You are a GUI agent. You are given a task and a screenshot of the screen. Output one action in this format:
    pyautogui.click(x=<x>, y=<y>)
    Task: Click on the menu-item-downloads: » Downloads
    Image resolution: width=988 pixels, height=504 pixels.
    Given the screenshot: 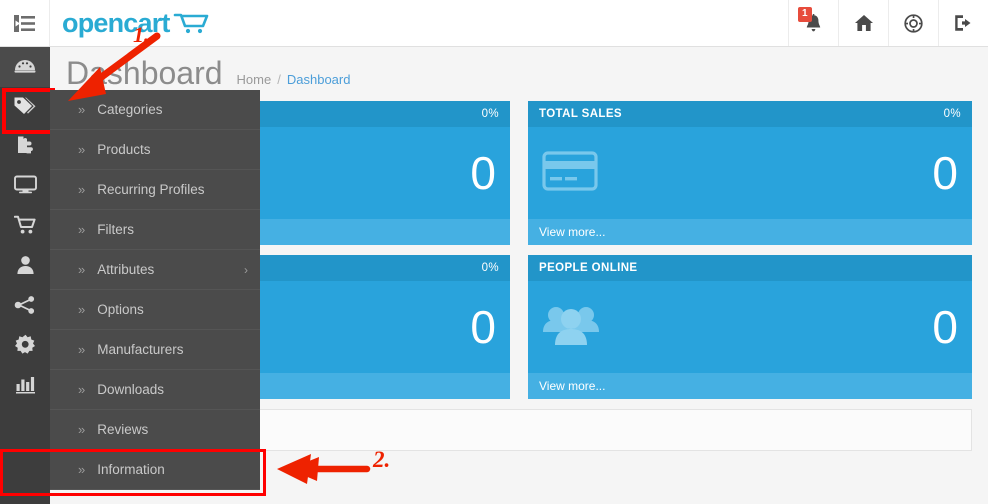 What is the action you would take?
    pyautogui.click(x=155, y=390)
    